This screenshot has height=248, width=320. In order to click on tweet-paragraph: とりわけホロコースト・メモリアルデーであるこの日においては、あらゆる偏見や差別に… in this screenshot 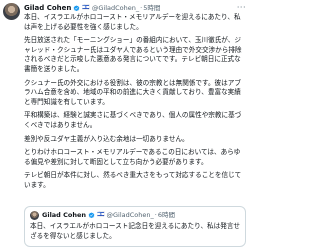, I will do `click(132, 157)`.